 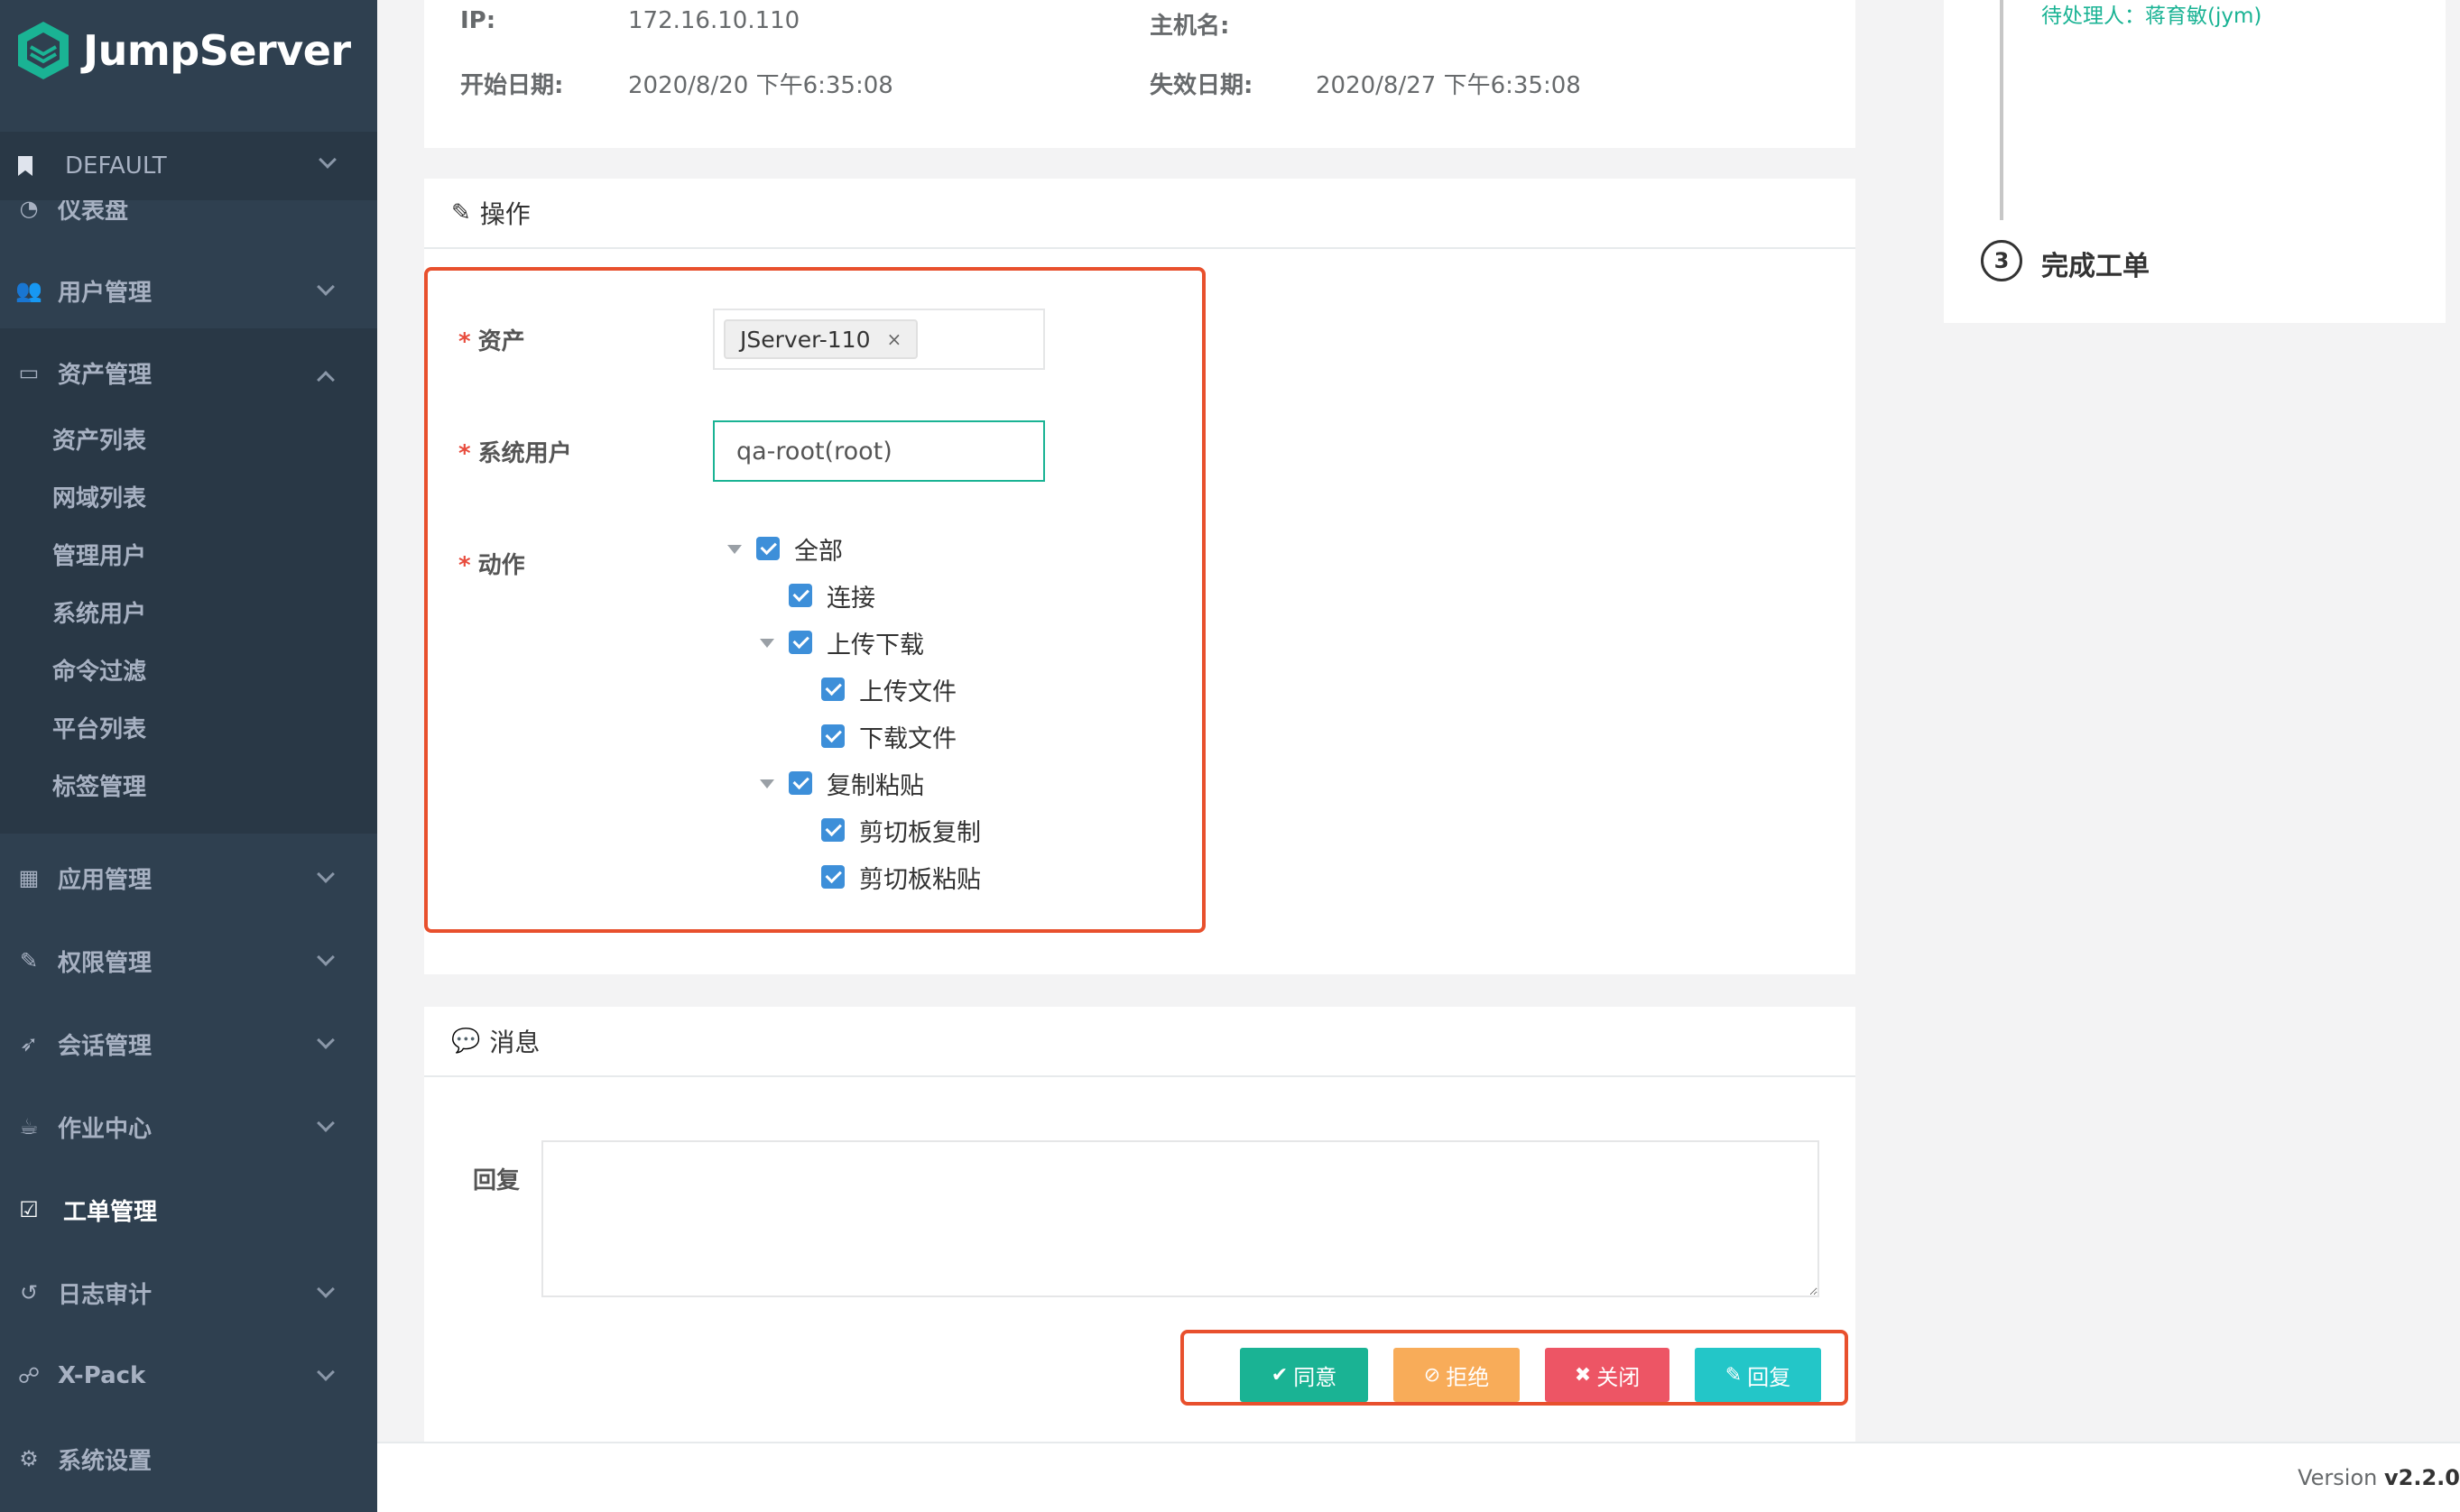 What do you see at coordinates (2095, 266) in the screenshot?
I see `step-title: 完成工单` at bounding box center [2095, 266].